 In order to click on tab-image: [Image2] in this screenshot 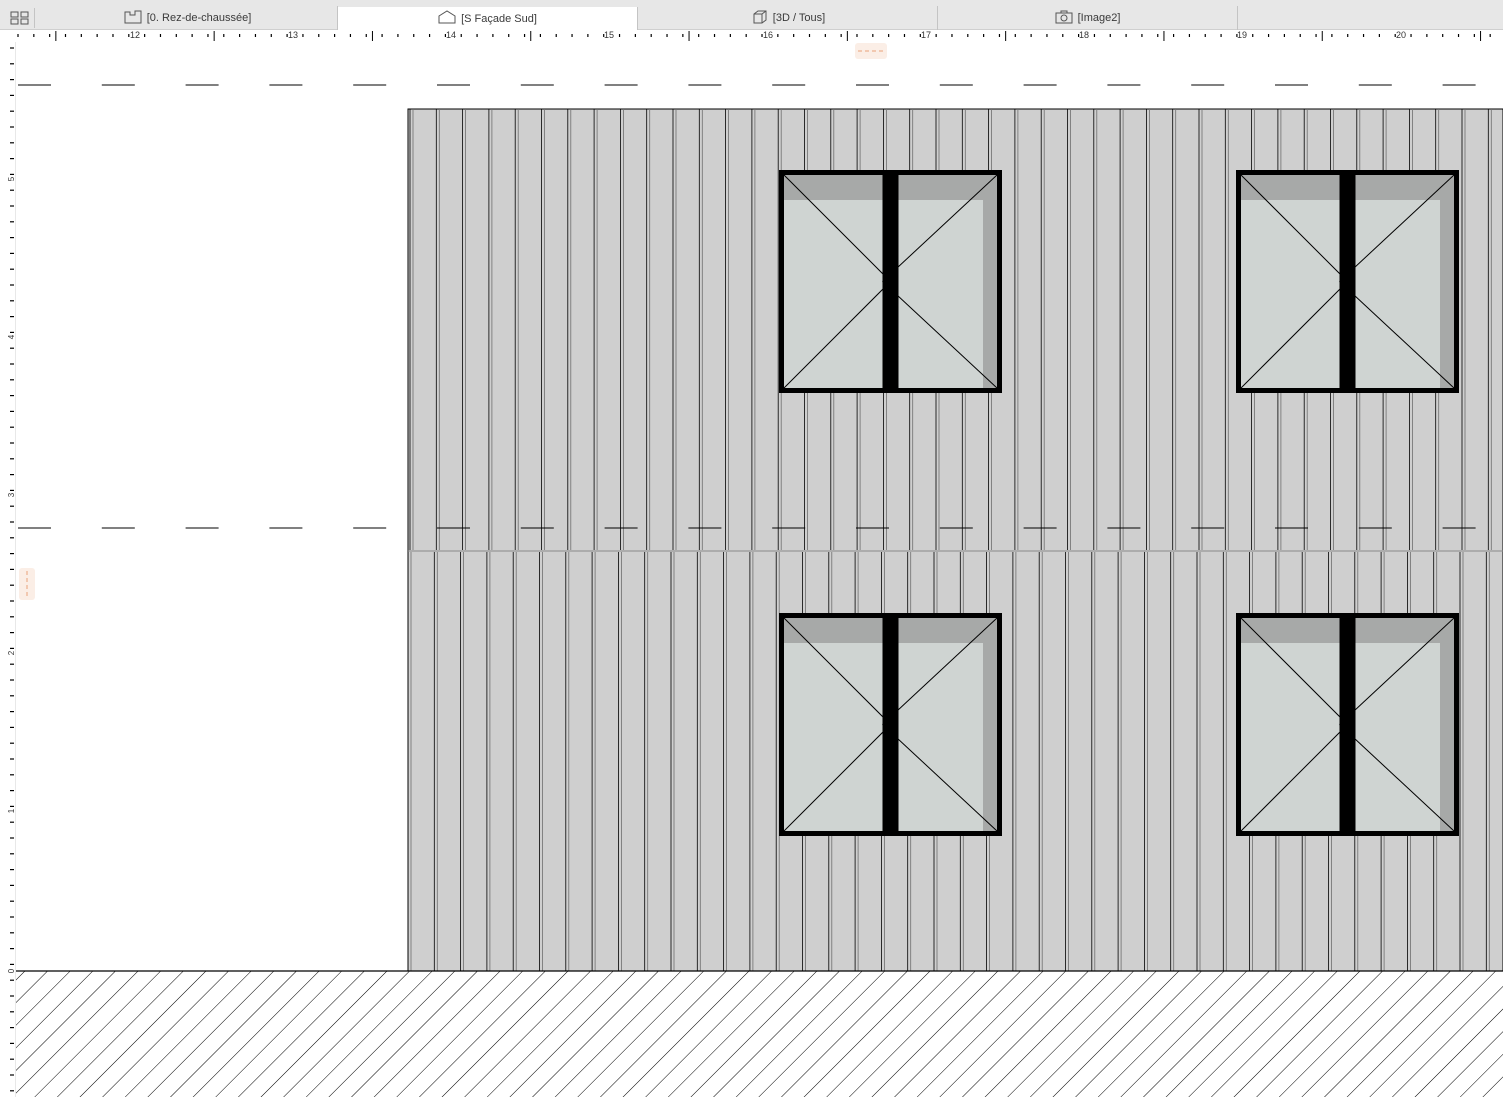, I will do `click(1088, 18)`.